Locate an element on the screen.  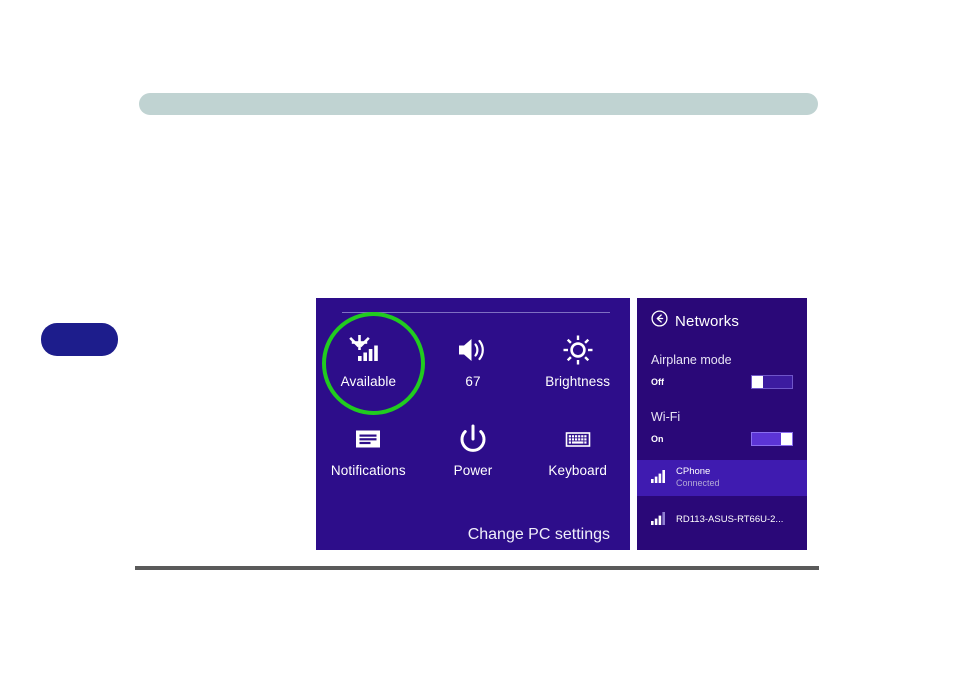
network-name: CPhone is located at coordinates (693, 472).